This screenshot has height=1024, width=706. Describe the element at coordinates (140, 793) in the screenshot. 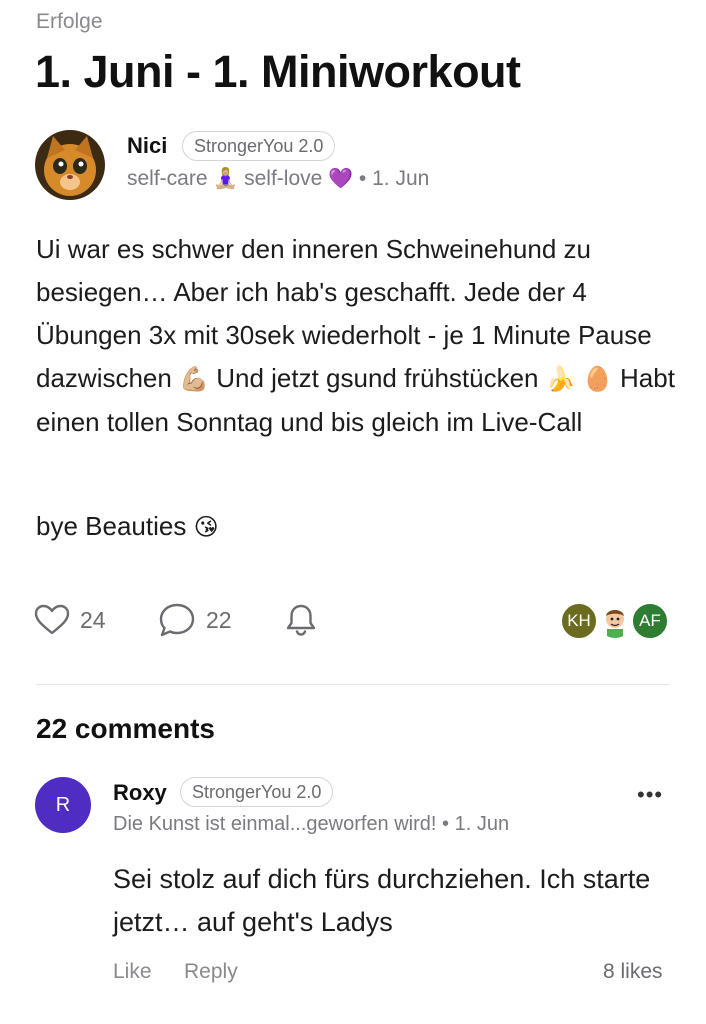

I see `comment-author-name: Roxy` at that location.